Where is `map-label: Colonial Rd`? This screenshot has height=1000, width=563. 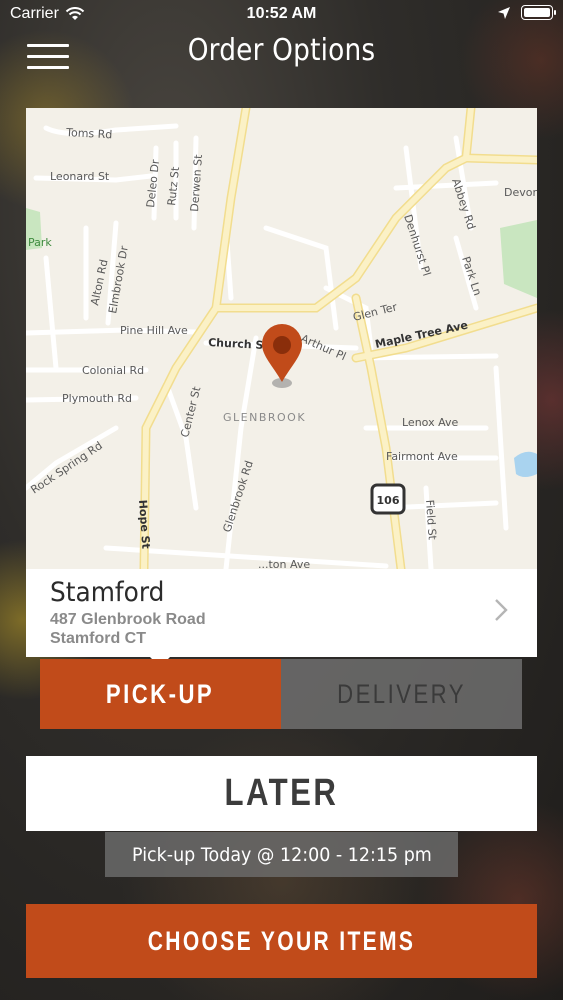
map-label: Colonial Rd is located at coordinates (113, 370).